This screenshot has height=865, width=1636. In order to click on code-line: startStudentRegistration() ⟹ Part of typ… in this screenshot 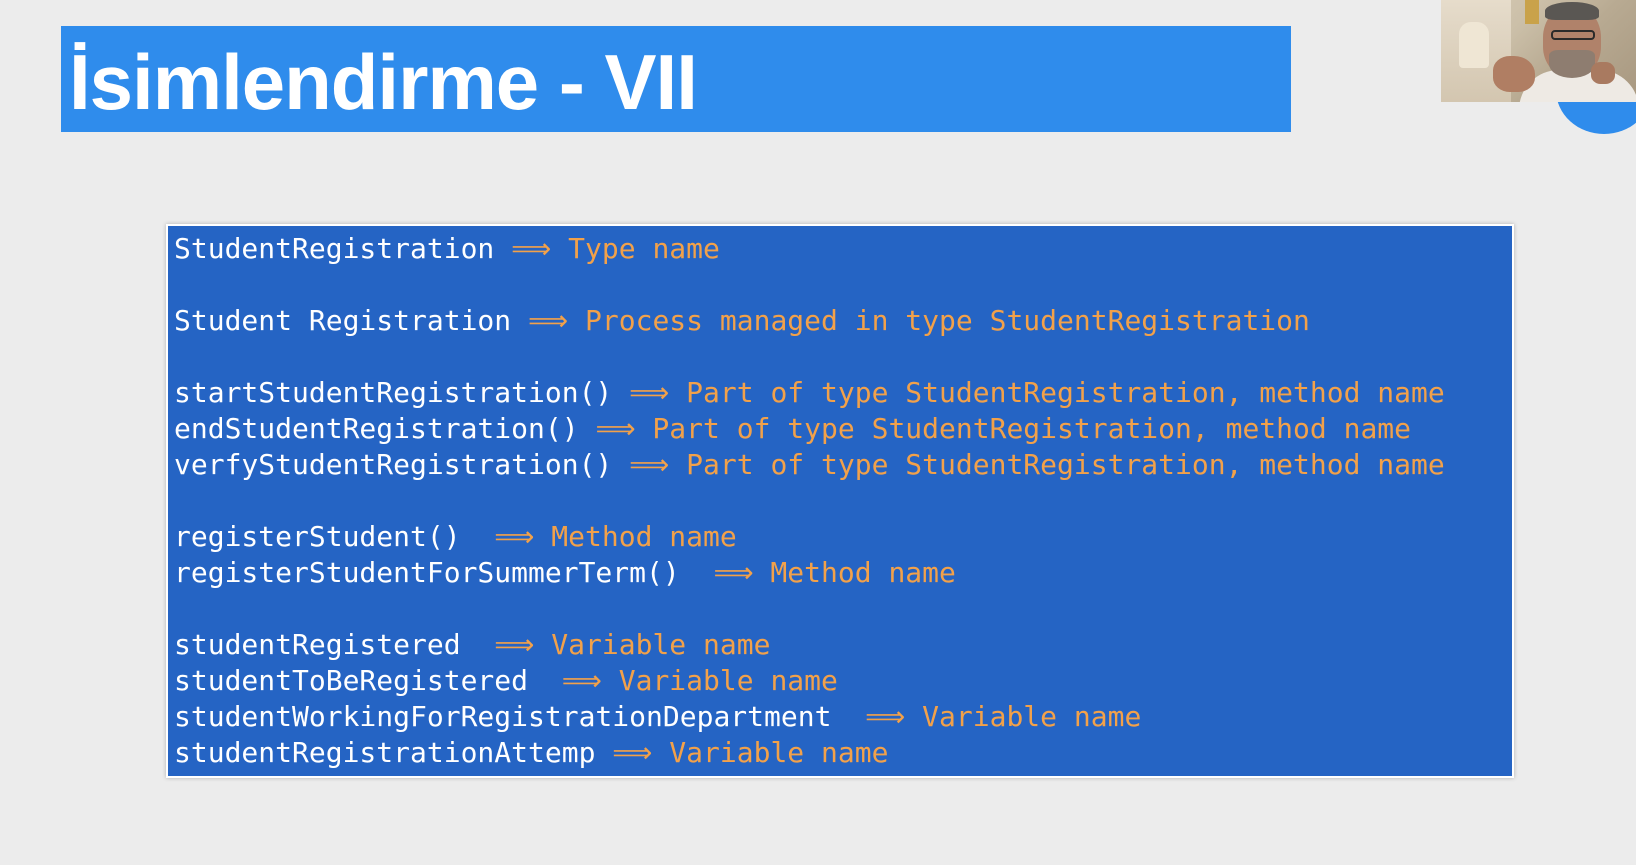, I will do `click(840, 393)`.